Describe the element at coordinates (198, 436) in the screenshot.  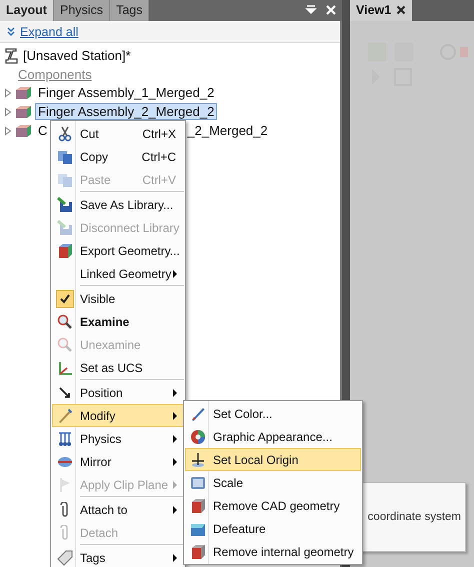
I see `palette-icon` at that location.